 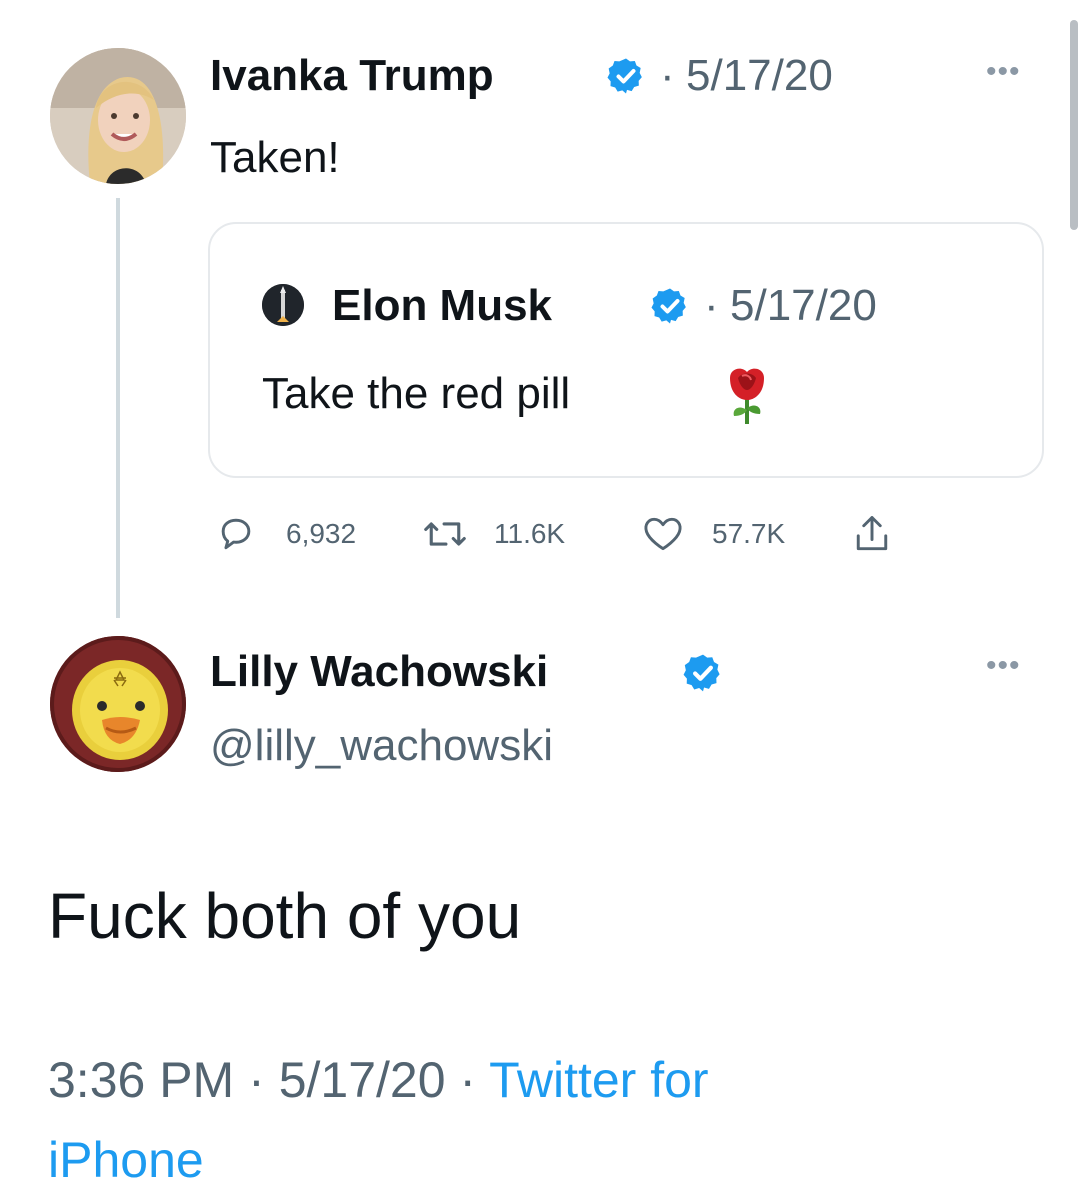 I want to click on tweet-date: 5/17/20, so click(x=362, y=1080).